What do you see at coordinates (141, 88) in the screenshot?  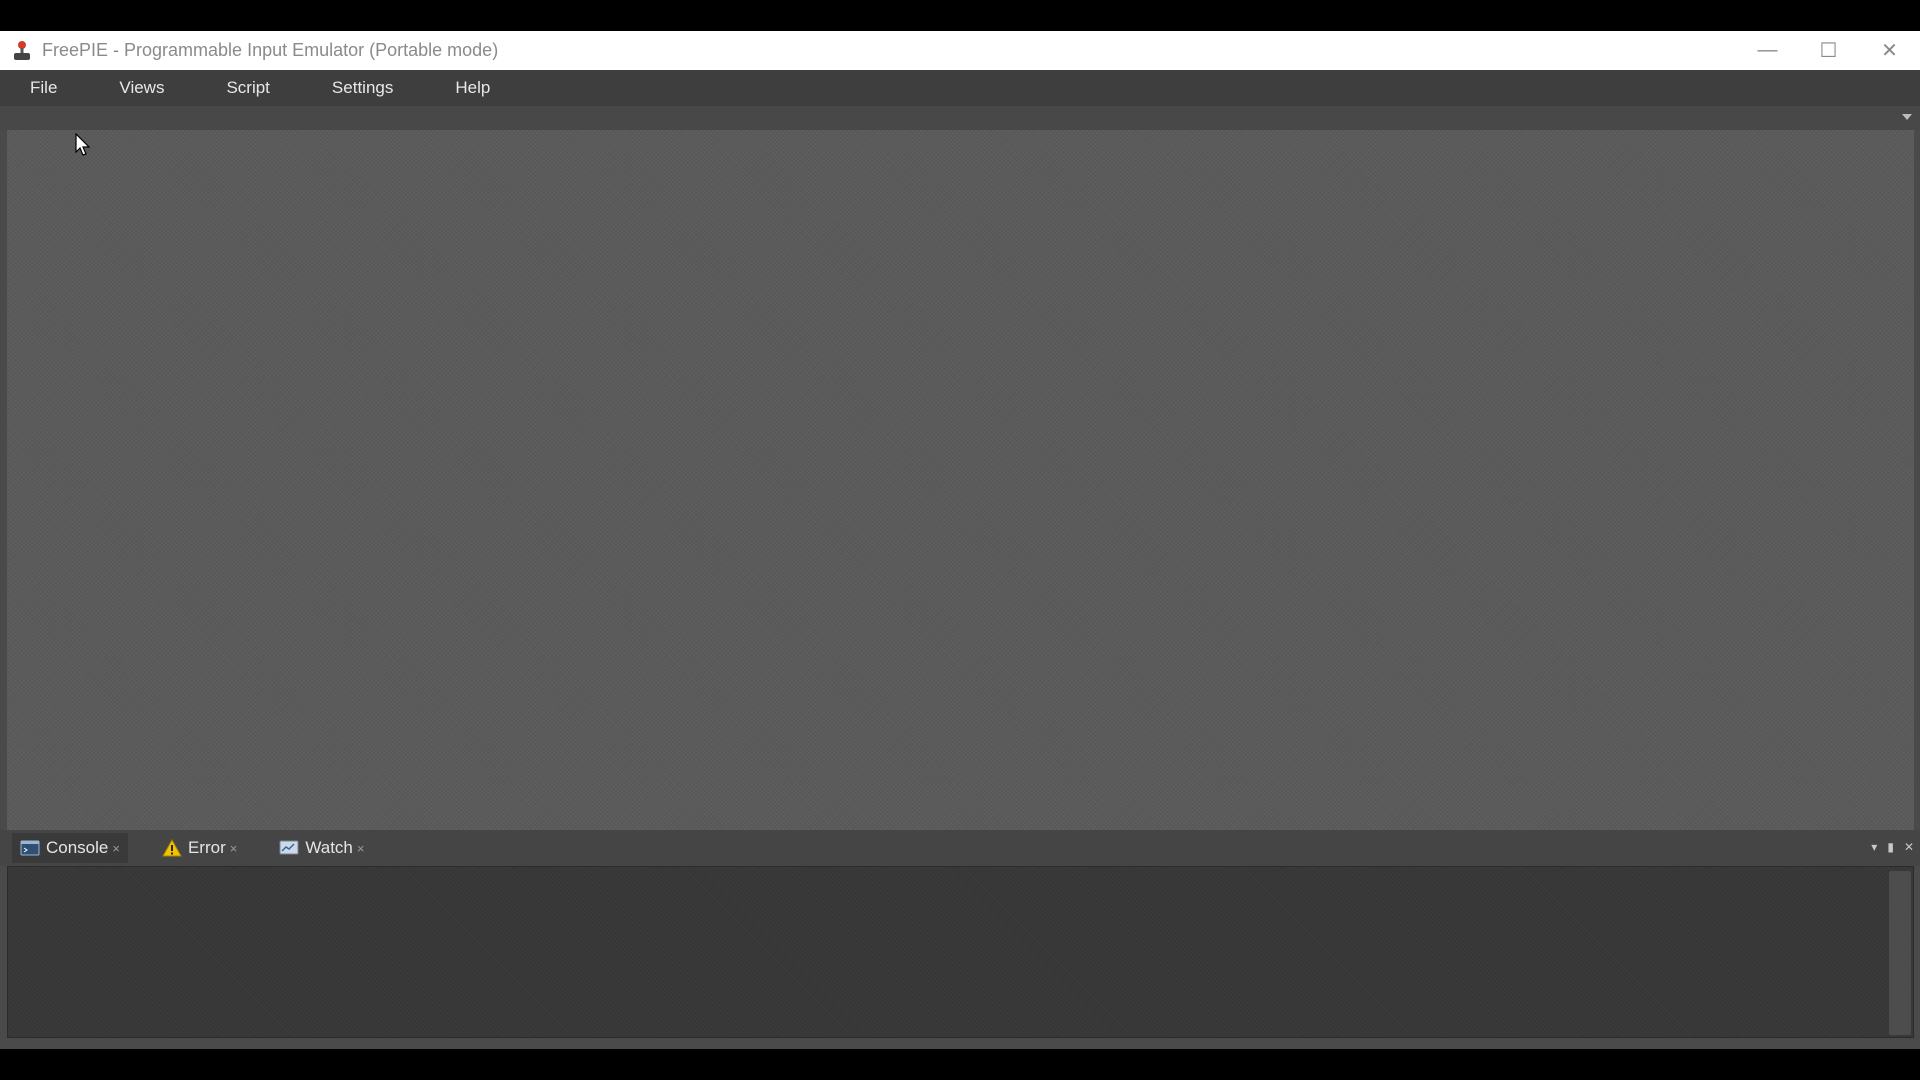 I see `menu-views: Views` at bounding box center [141, 88].